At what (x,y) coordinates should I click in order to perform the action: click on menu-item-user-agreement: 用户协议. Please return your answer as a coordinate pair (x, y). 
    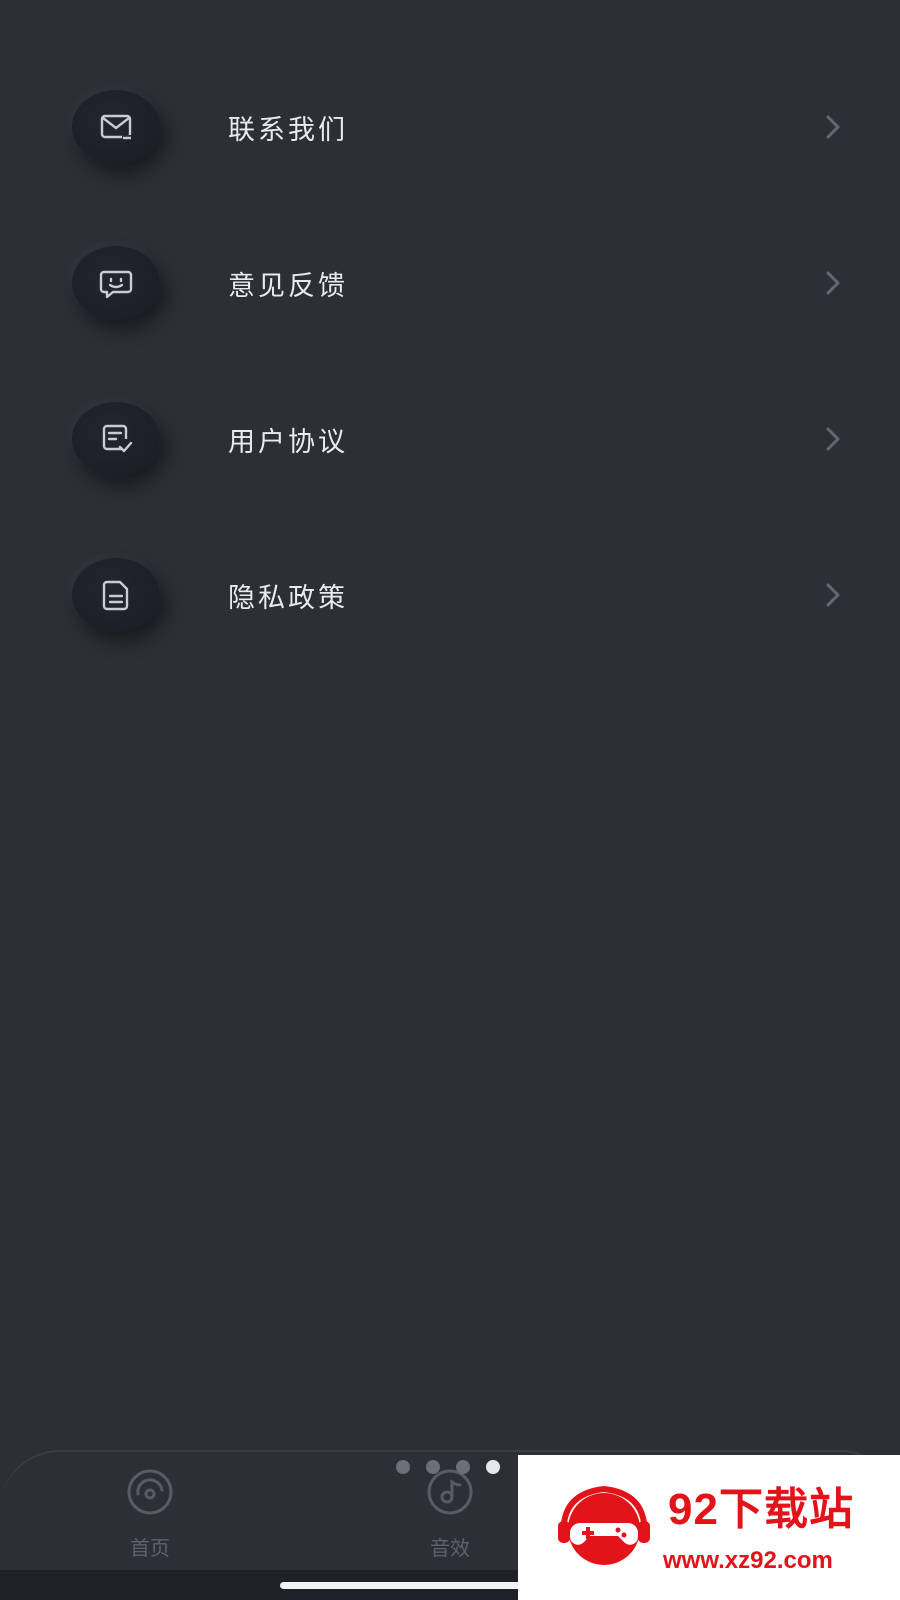
    Looking at the image, I should click on (450, 439).